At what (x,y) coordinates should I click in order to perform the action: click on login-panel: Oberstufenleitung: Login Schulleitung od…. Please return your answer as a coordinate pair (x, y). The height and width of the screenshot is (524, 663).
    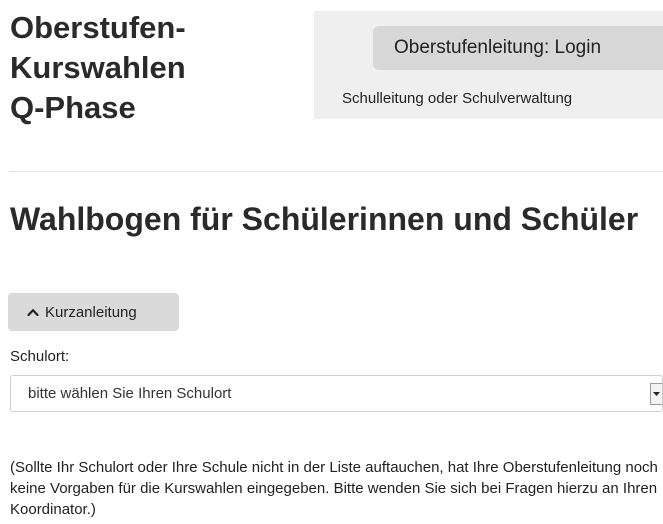
    Looking at the image, I should click on (488, 65).